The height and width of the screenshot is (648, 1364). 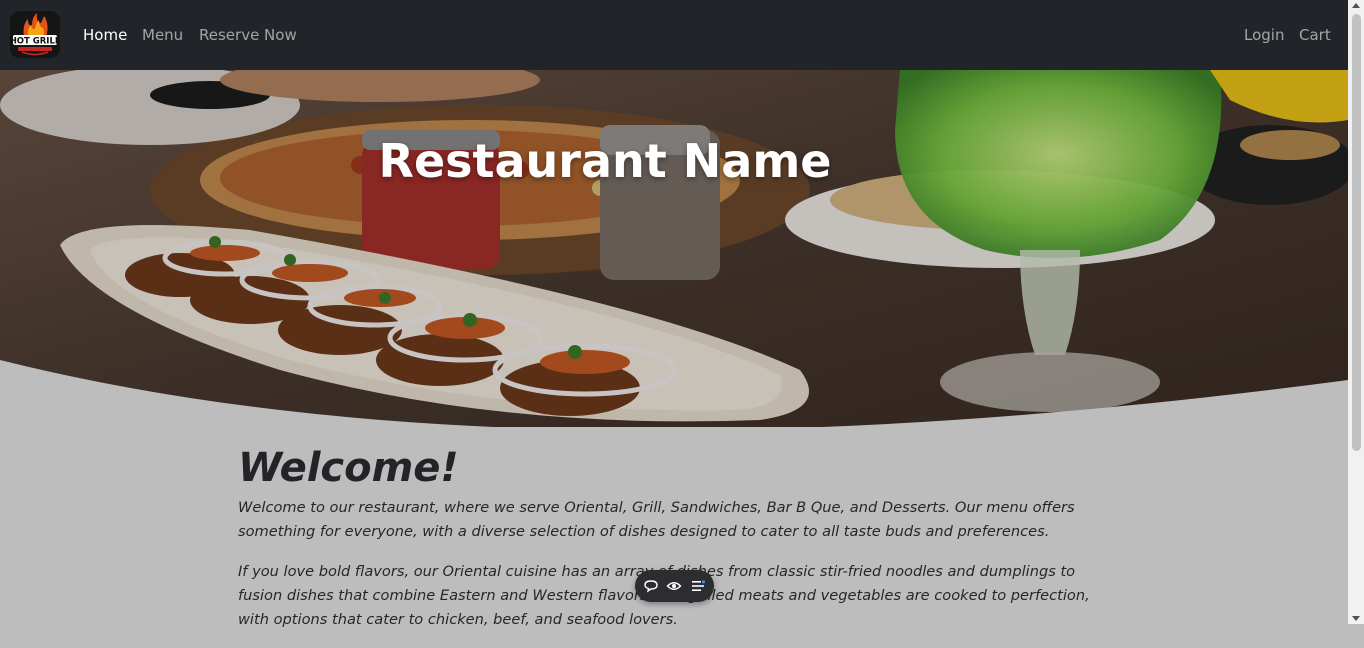 What do you see at coordinates (162, 35) in the screenshot?
I see `nav-link-menu: Menu` at bounding box center [162, 35].